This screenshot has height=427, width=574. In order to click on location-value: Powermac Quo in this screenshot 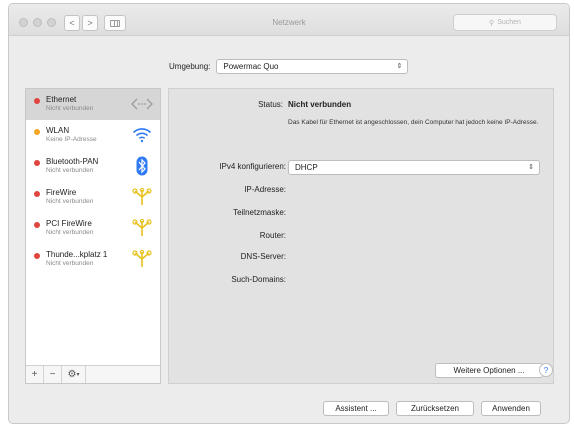, I will do `click(251, 66)`.